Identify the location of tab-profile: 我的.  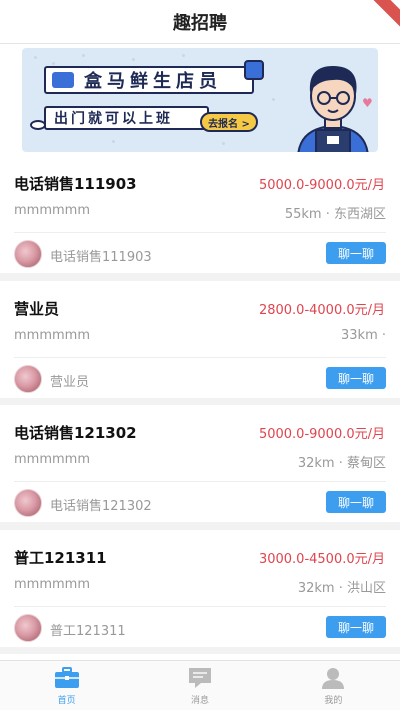
(333, 685).